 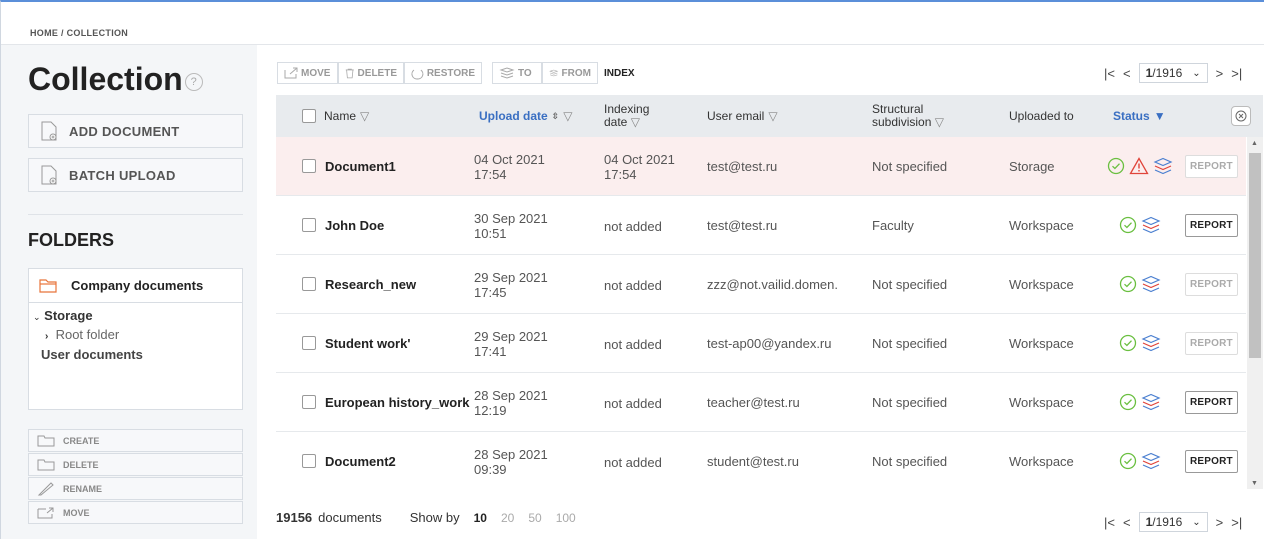 What do you see at coordinates (507, 518) in the screenshot?
I see `page-size-20: 20` at bounding box center [507, 518].